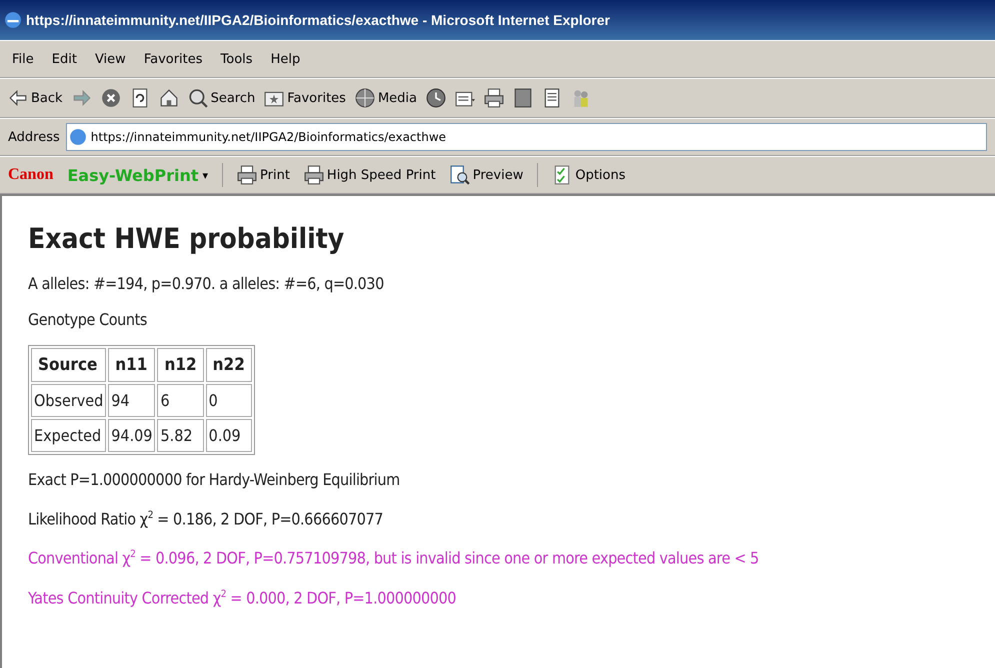 This screenshot has width=995, height=668. I want to click on print-toolbar-button: Preview, so click(487, 175).